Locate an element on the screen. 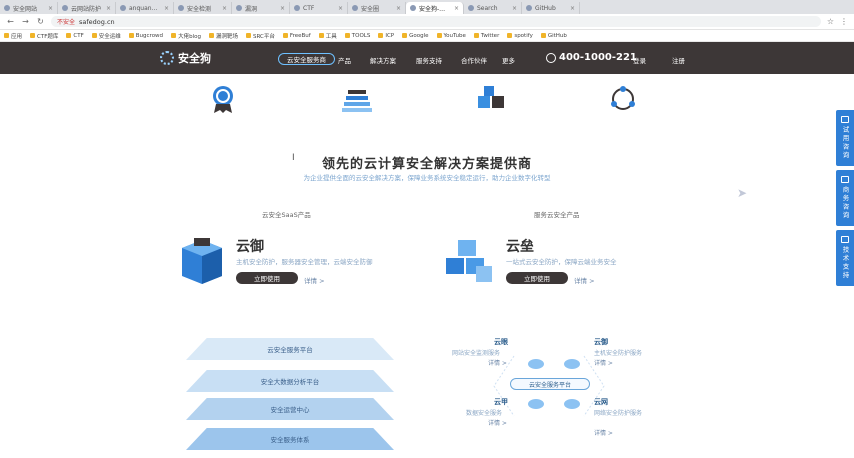 The width and height of the screenshot is (854, 458). right-product-desc: 一站式云安全防护，保障云端业务安全 is located at coordinates (561, 262).